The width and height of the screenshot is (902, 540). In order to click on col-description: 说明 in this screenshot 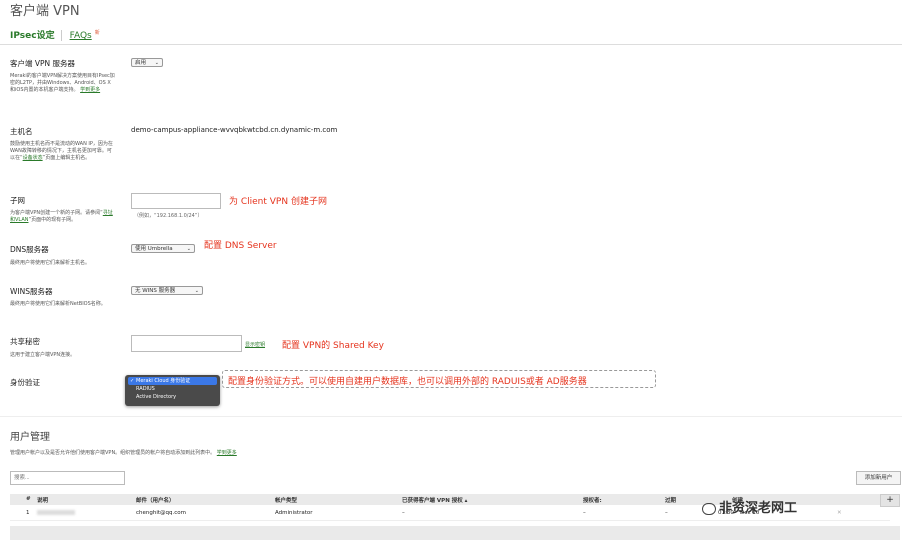, I will do `click(42, 500)`.